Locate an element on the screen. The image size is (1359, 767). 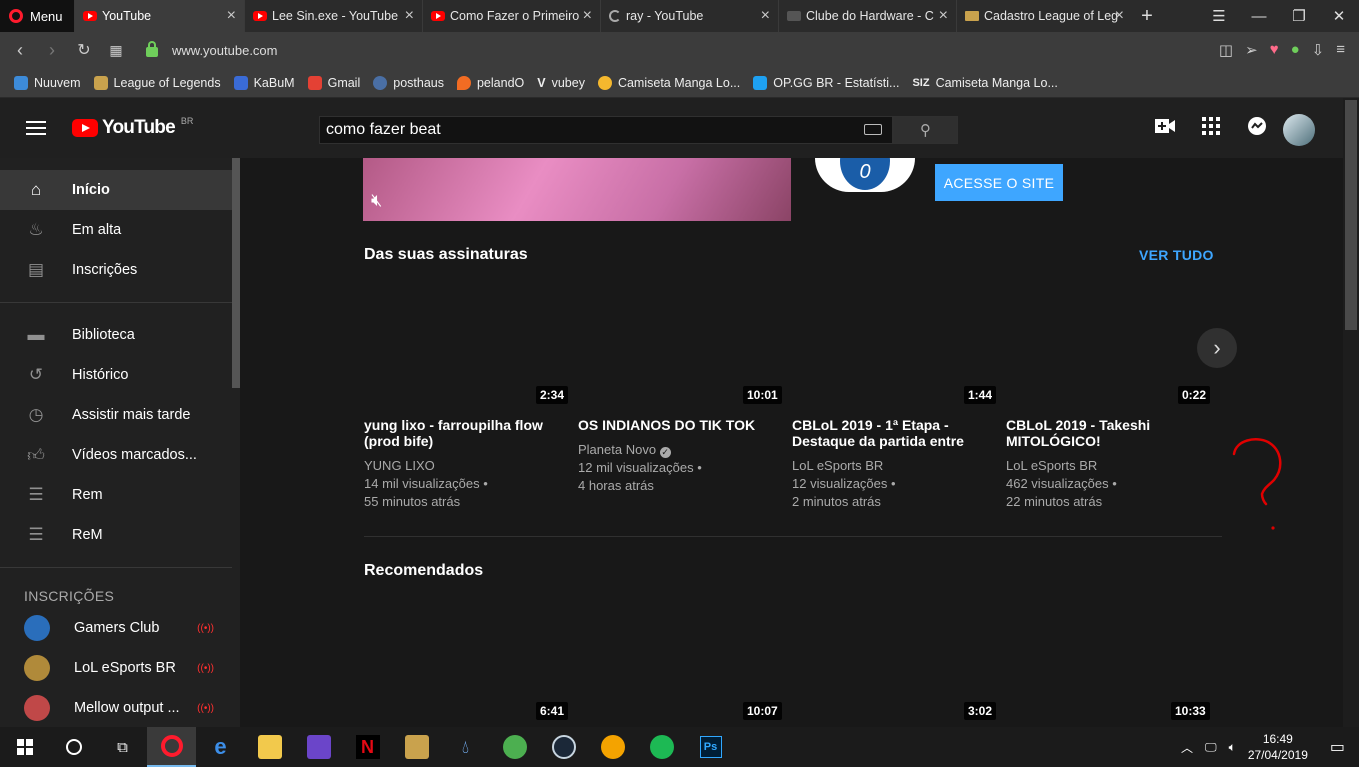
messages-icon is located at coordinates (1257, 126).